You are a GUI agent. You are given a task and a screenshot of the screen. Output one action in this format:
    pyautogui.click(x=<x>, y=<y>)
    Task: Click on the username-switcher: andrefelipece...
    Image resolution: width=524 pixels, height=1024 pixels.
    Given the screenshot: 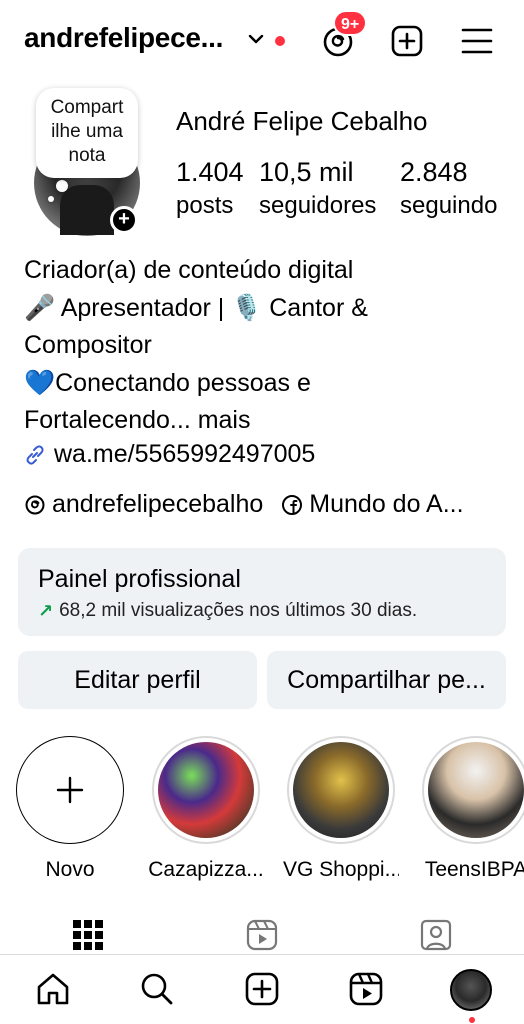 What is the action you would take?
    pyautogui.click(x=123, y=38)
    